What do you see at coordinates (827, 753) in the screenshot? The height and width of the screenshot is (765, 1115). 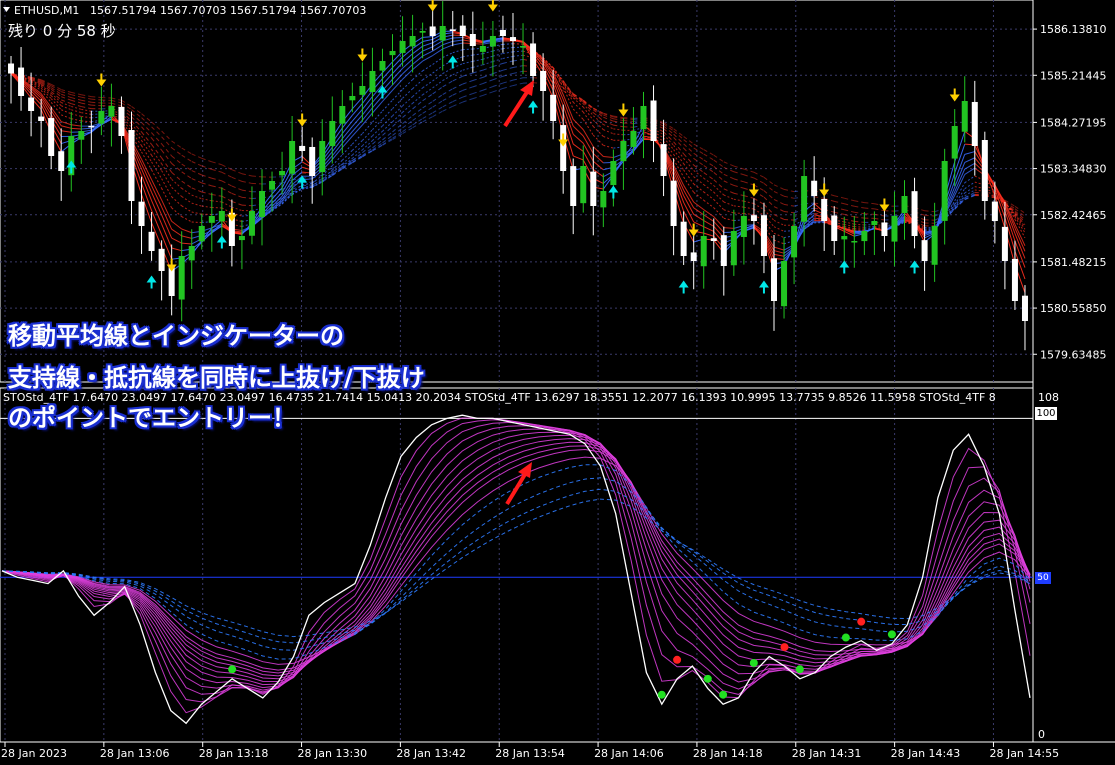 I see `time-tick-label: 28 Jan 14:31` at bounding box center [827, 753].